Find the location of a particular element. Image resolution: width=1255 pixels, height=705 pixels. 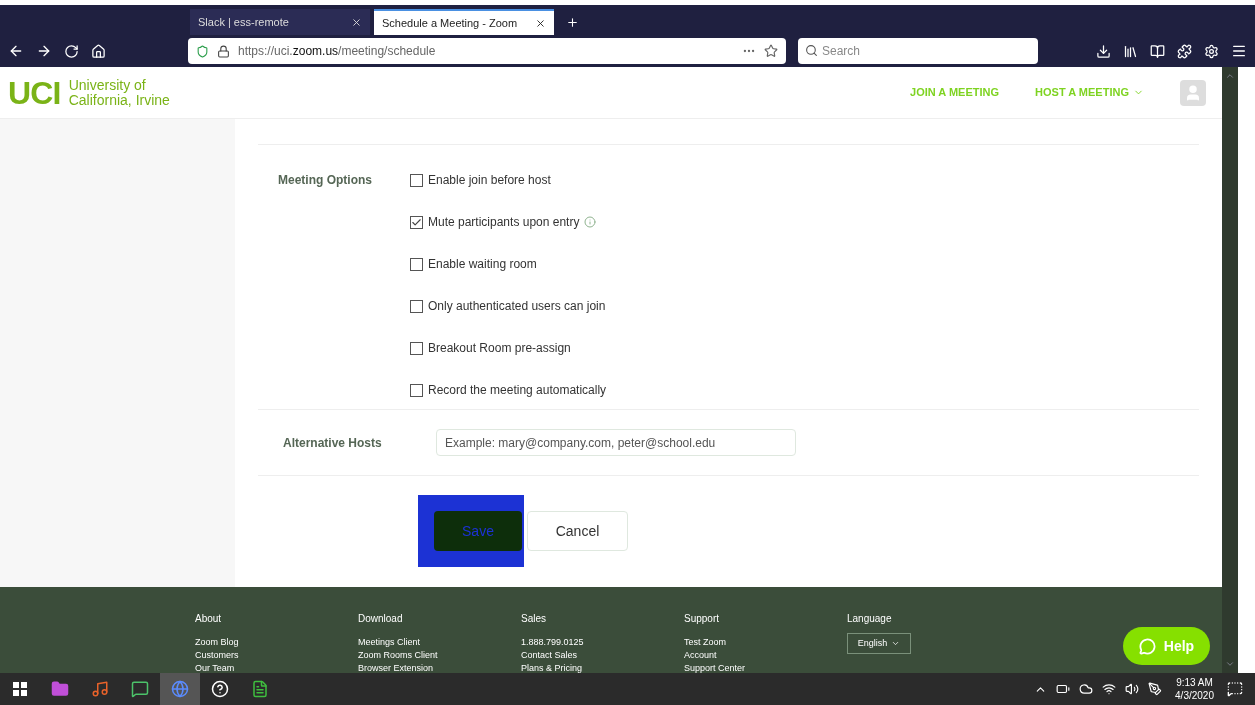

footer-link: Plans & Pricing is located at coordinates (602, 668).